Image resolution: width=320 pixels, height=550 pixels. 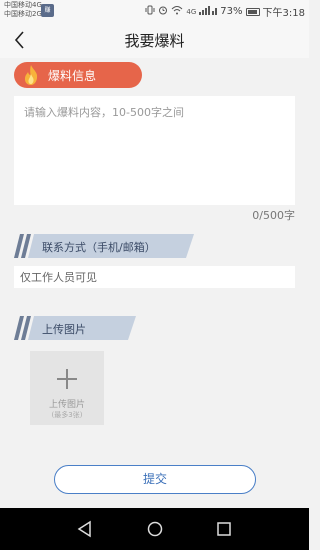 I want to click on clock: 下午3:18, so click(x=283, y=13).